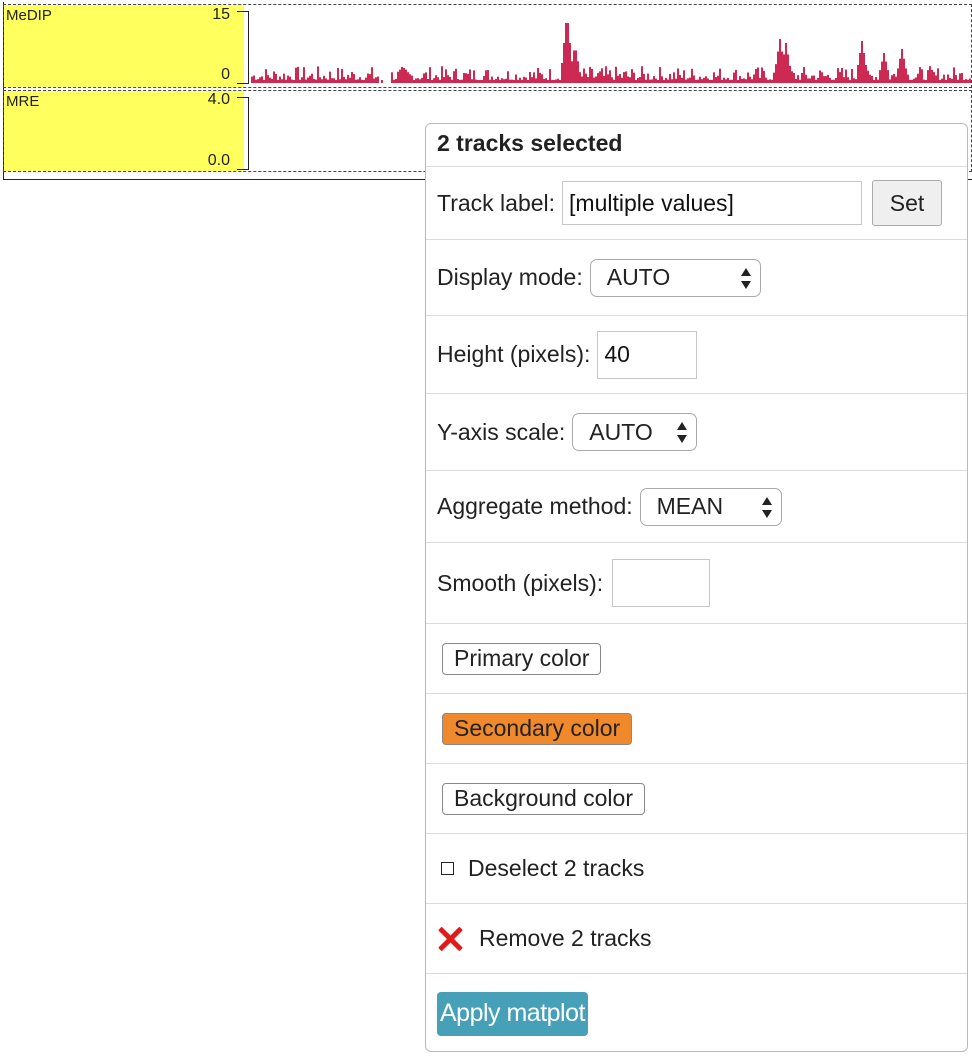 This screenshot has width=972, height=1056. I want to click on deselect-row: Deselect 2 tracks, so click(696, 868).